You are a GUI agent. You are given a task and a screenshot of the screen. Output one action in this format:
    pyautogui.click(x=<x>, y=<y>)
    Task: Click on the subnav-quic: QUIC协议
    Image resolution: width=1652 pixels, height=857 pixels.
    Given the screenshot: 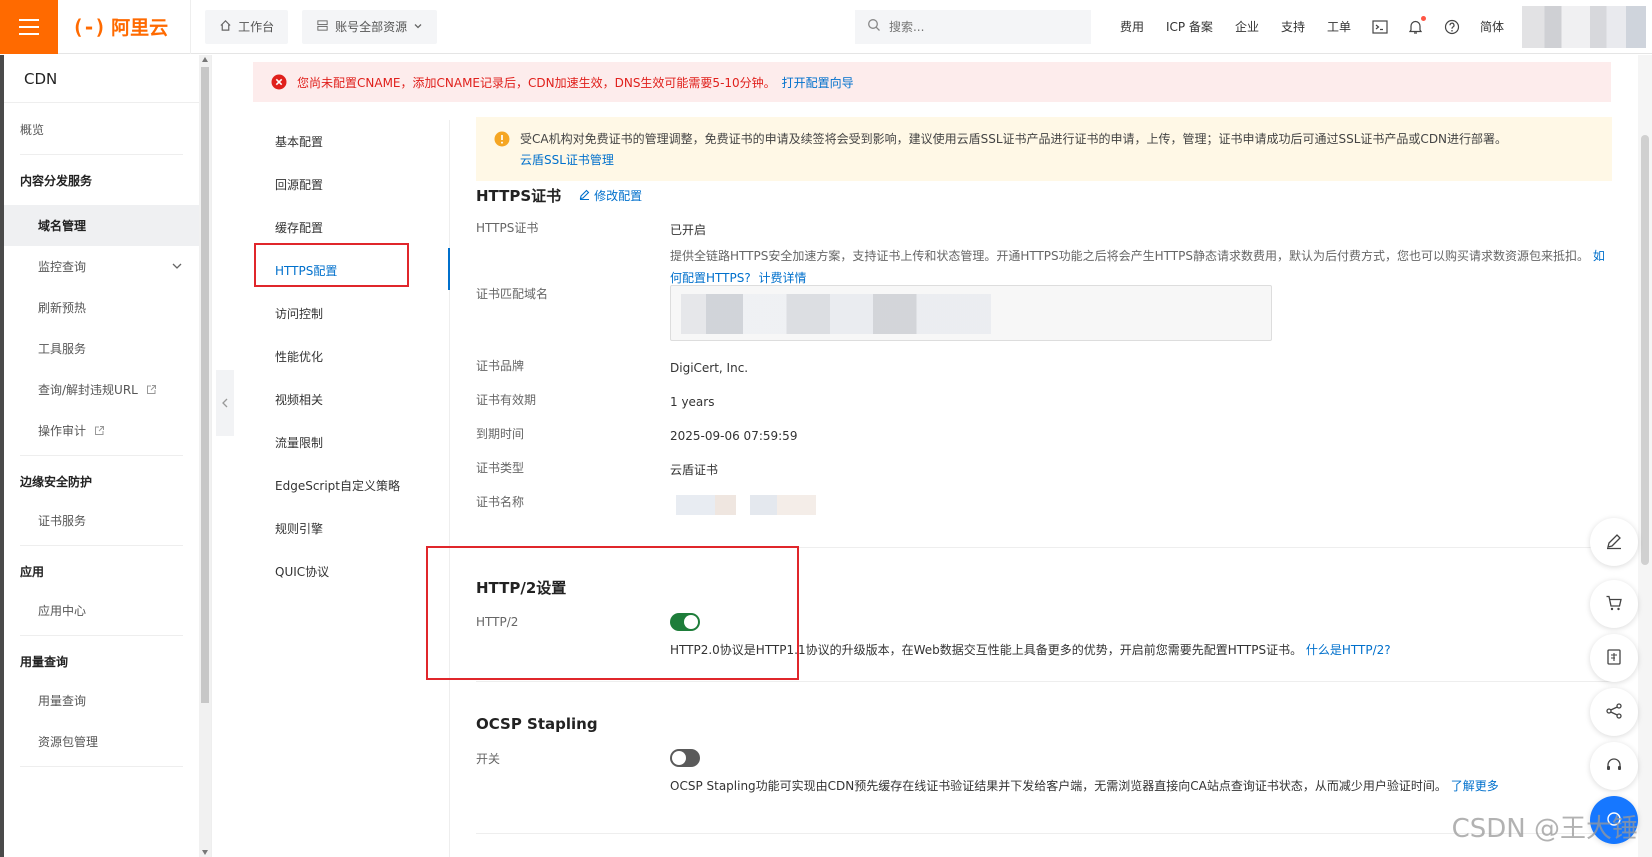 What is the action you would take?
    pyautogui.click(x=351, y=571)
    